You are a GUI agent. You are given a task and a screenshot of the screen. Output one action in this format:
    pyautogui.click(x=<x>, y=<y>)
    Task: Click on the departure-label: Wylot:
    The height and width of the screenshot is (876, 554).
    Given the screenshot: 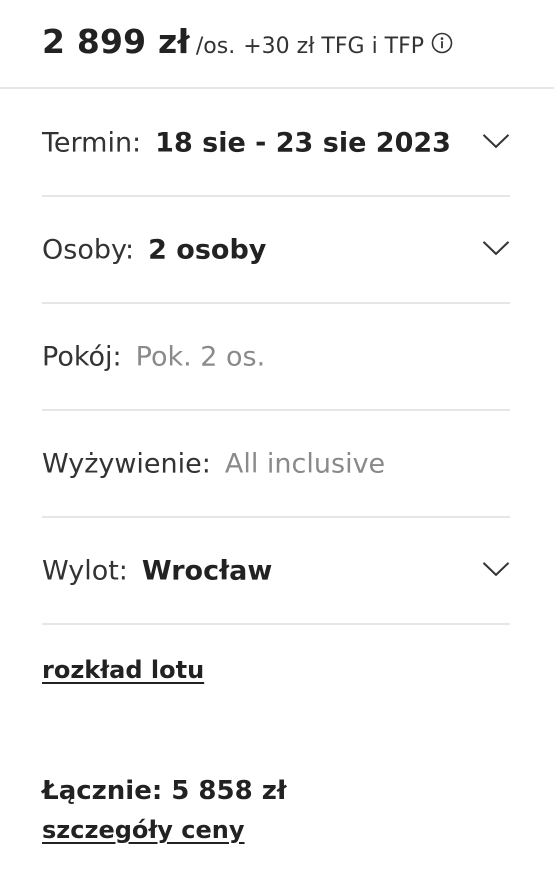 What is the action you would take?
    pyautogui.click(x=85, y=570)
    